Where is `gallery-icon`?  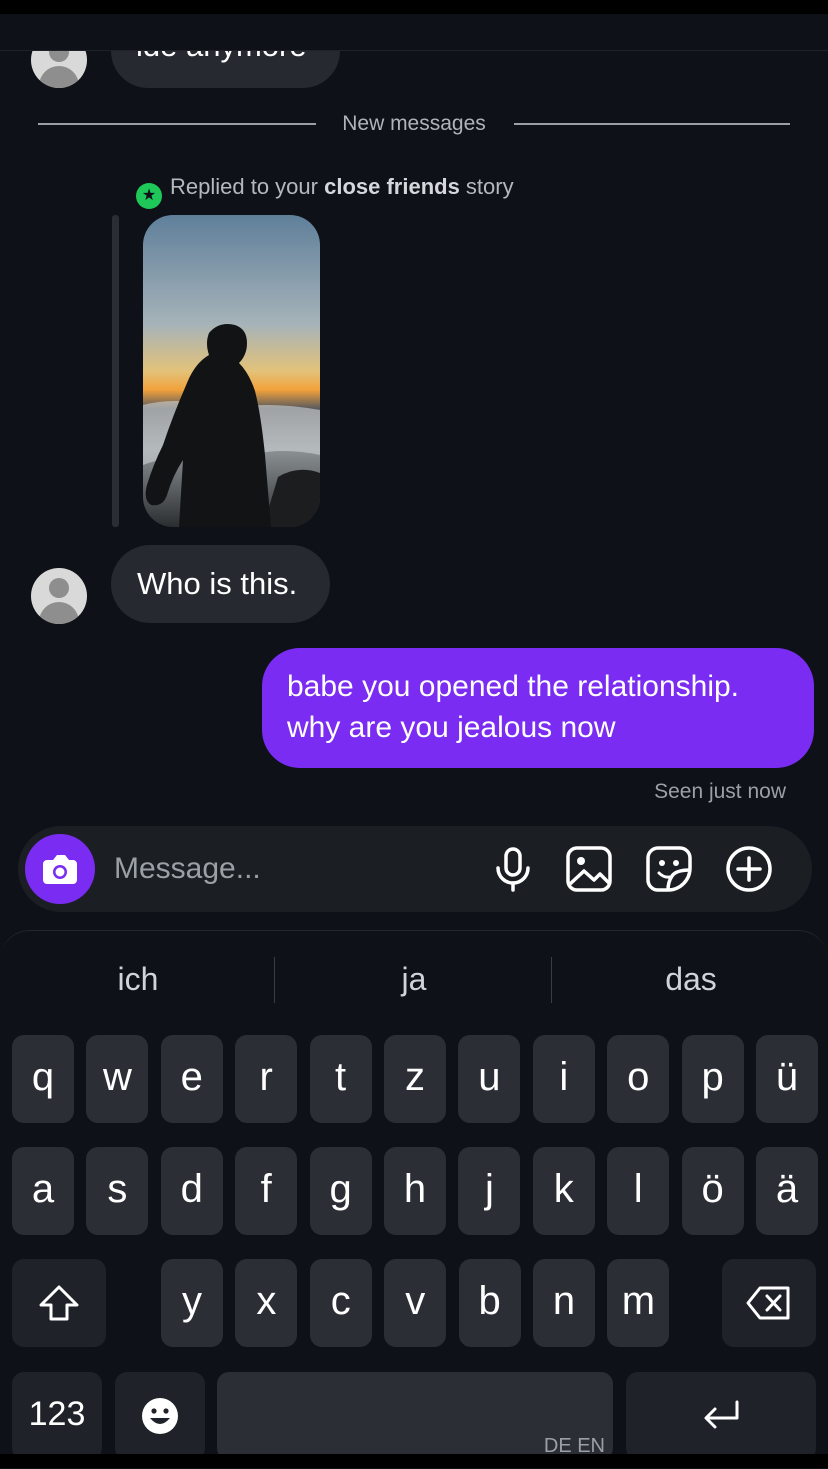 gallery-icon is located at coordinates (589, 869).